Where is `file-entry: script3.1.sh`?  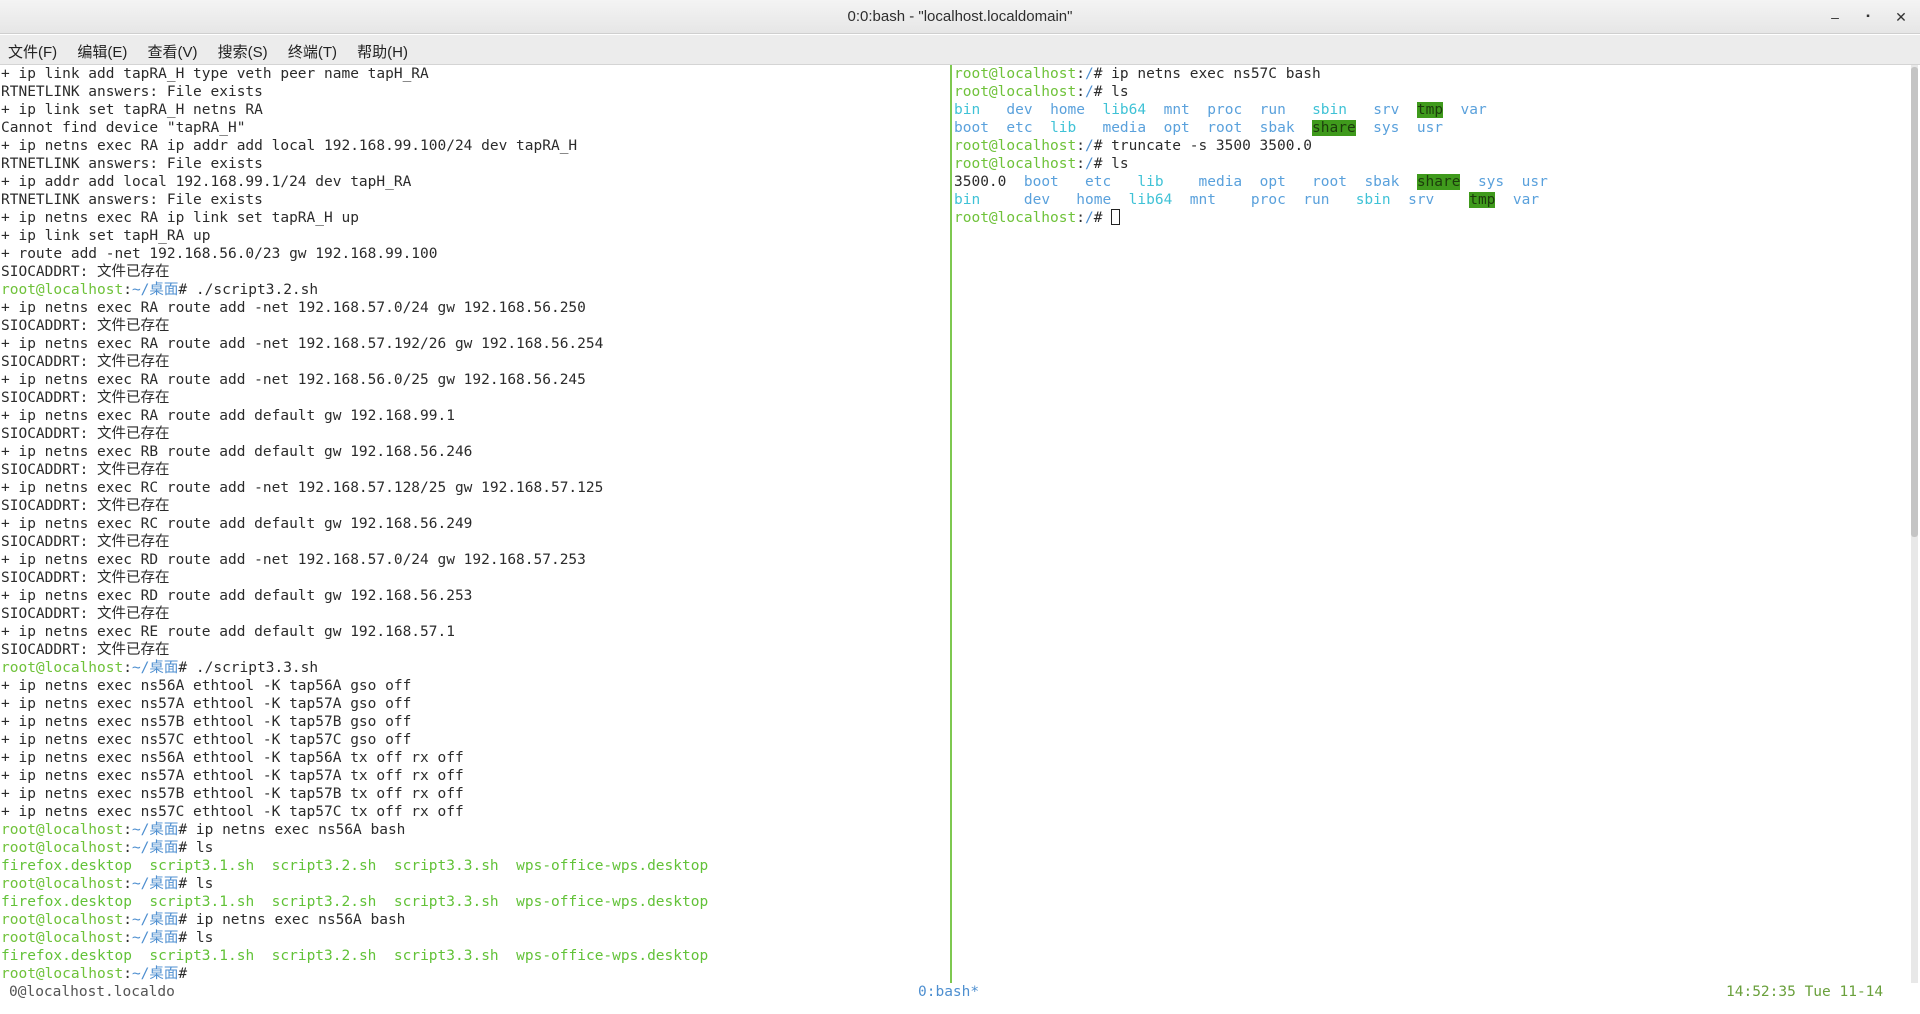
file-entry: script3.1.sh is located at coordinates (202, 866).